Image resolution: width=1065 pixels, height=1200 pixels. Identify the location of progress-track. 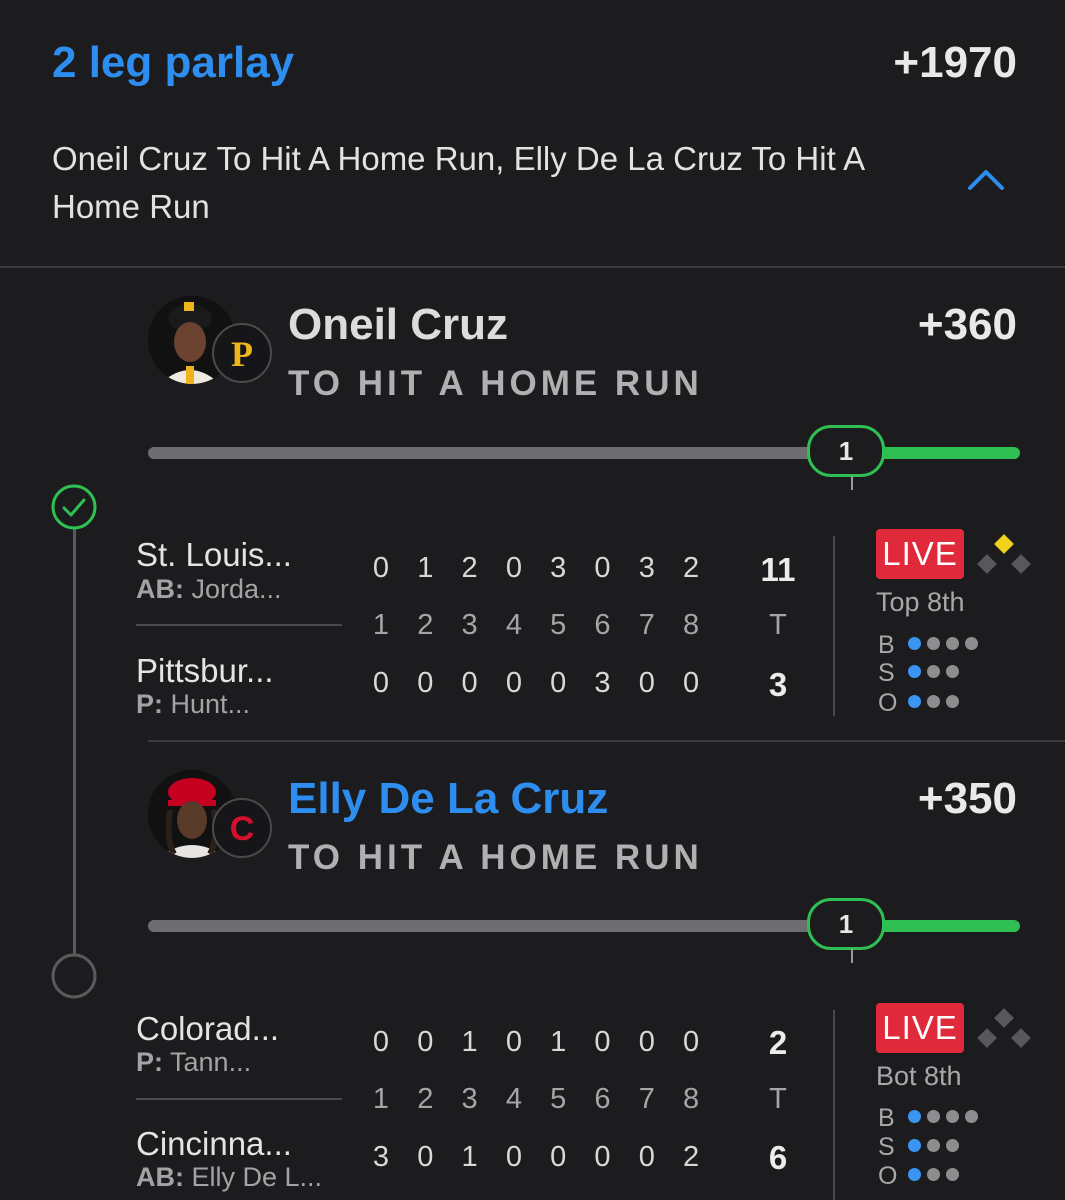
(498, 926).